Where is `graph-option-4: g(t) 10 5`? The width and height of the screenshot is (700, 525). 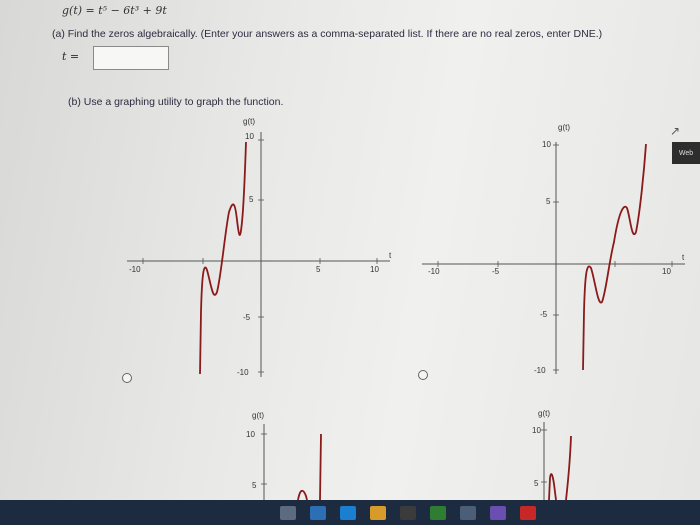 graph-option-4: g(t) 10 5 is located at coordinates (552, 454).